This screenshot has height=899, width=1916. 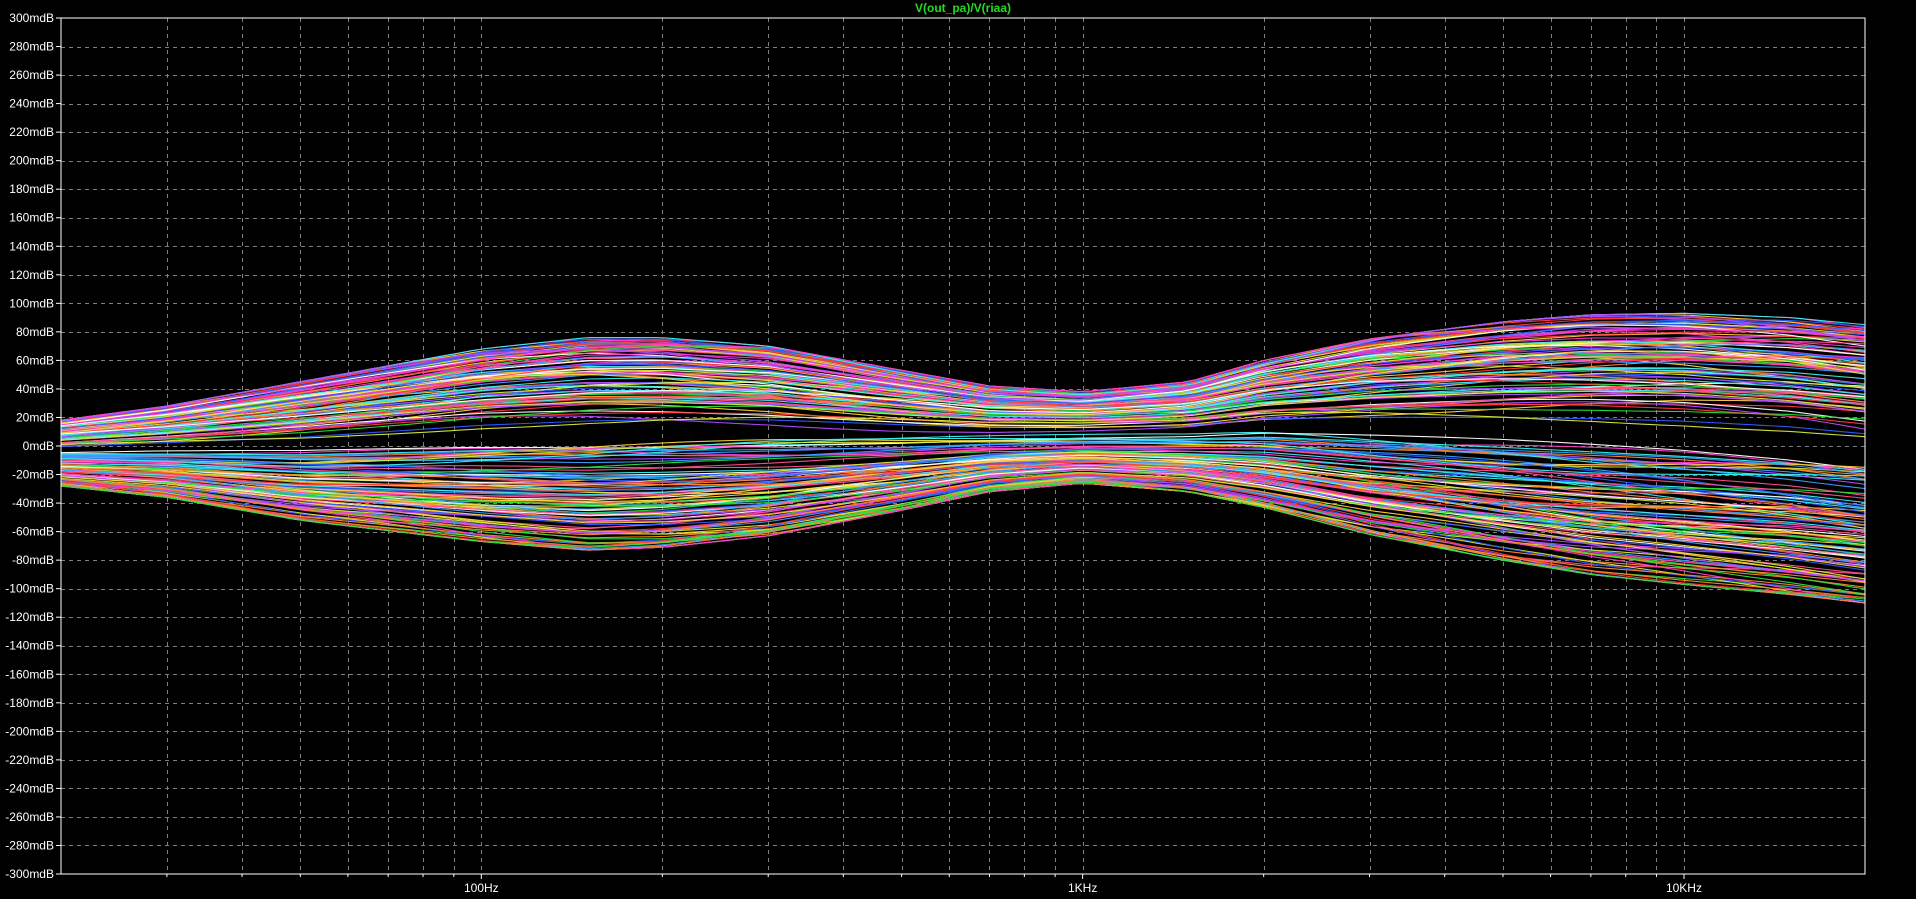 I want to click on y-tick-label: -100mdB, so click(x=29, y=589).